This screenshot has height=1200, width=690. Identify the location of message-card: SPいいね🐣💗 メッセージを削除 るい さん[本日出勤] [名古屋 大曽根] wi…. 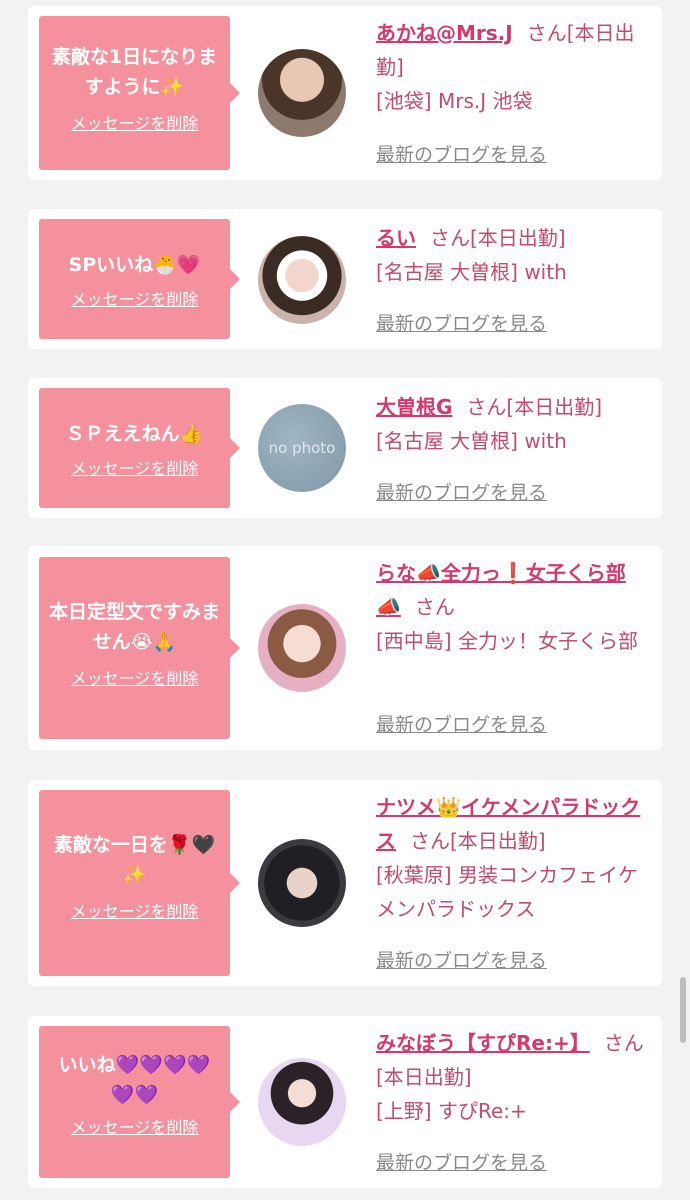
(345, 279).